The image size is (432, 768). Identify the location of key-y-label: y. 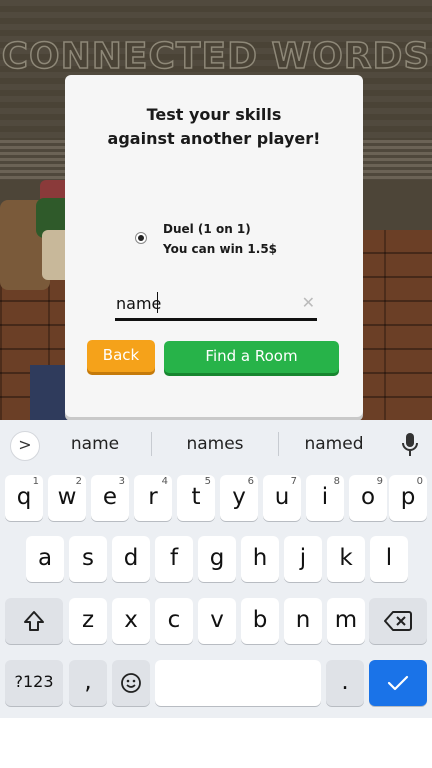
(239, 497).